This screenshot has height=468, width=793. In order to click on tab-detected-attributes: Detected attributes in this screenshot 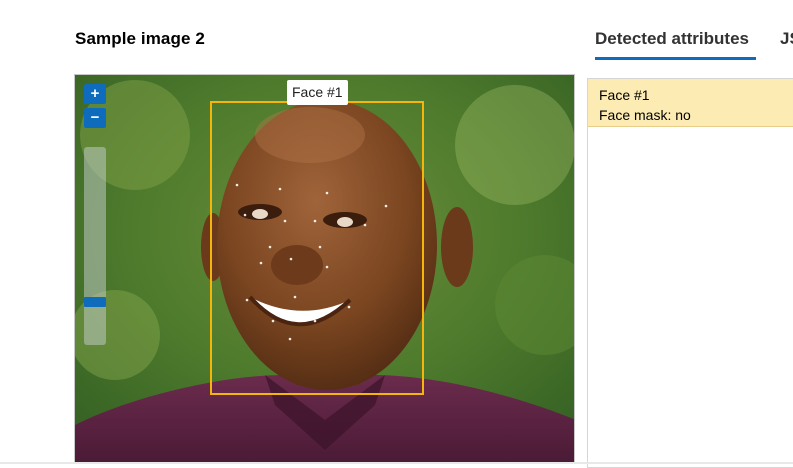, I will do `click(672, 39)`.